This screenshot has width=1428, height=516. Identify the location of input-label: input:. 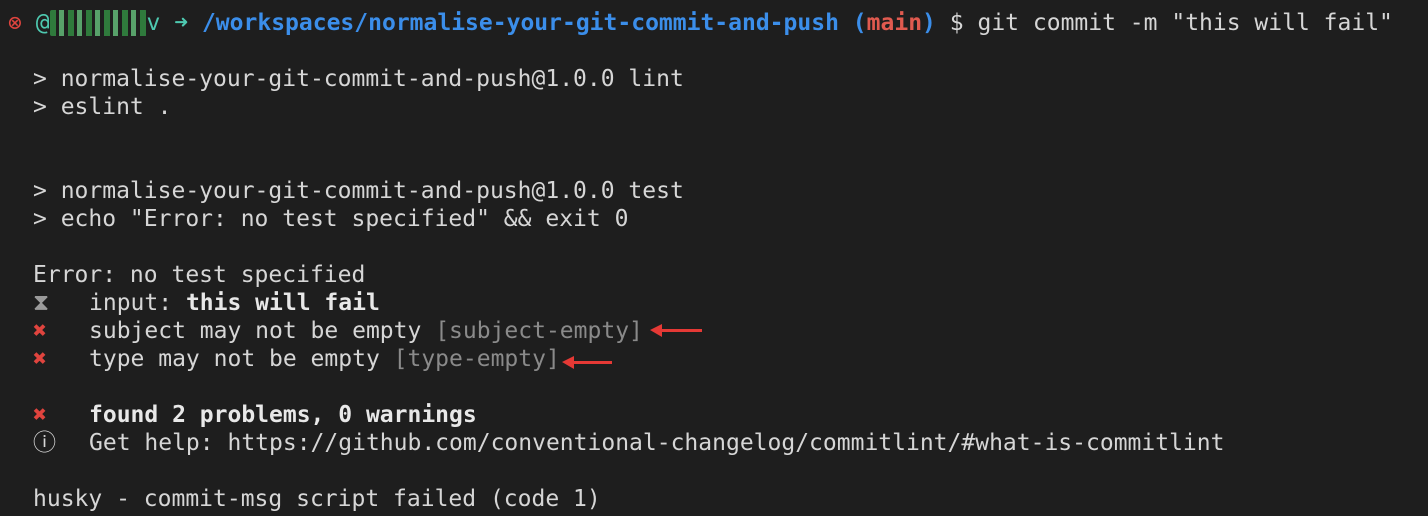
(137, 303).